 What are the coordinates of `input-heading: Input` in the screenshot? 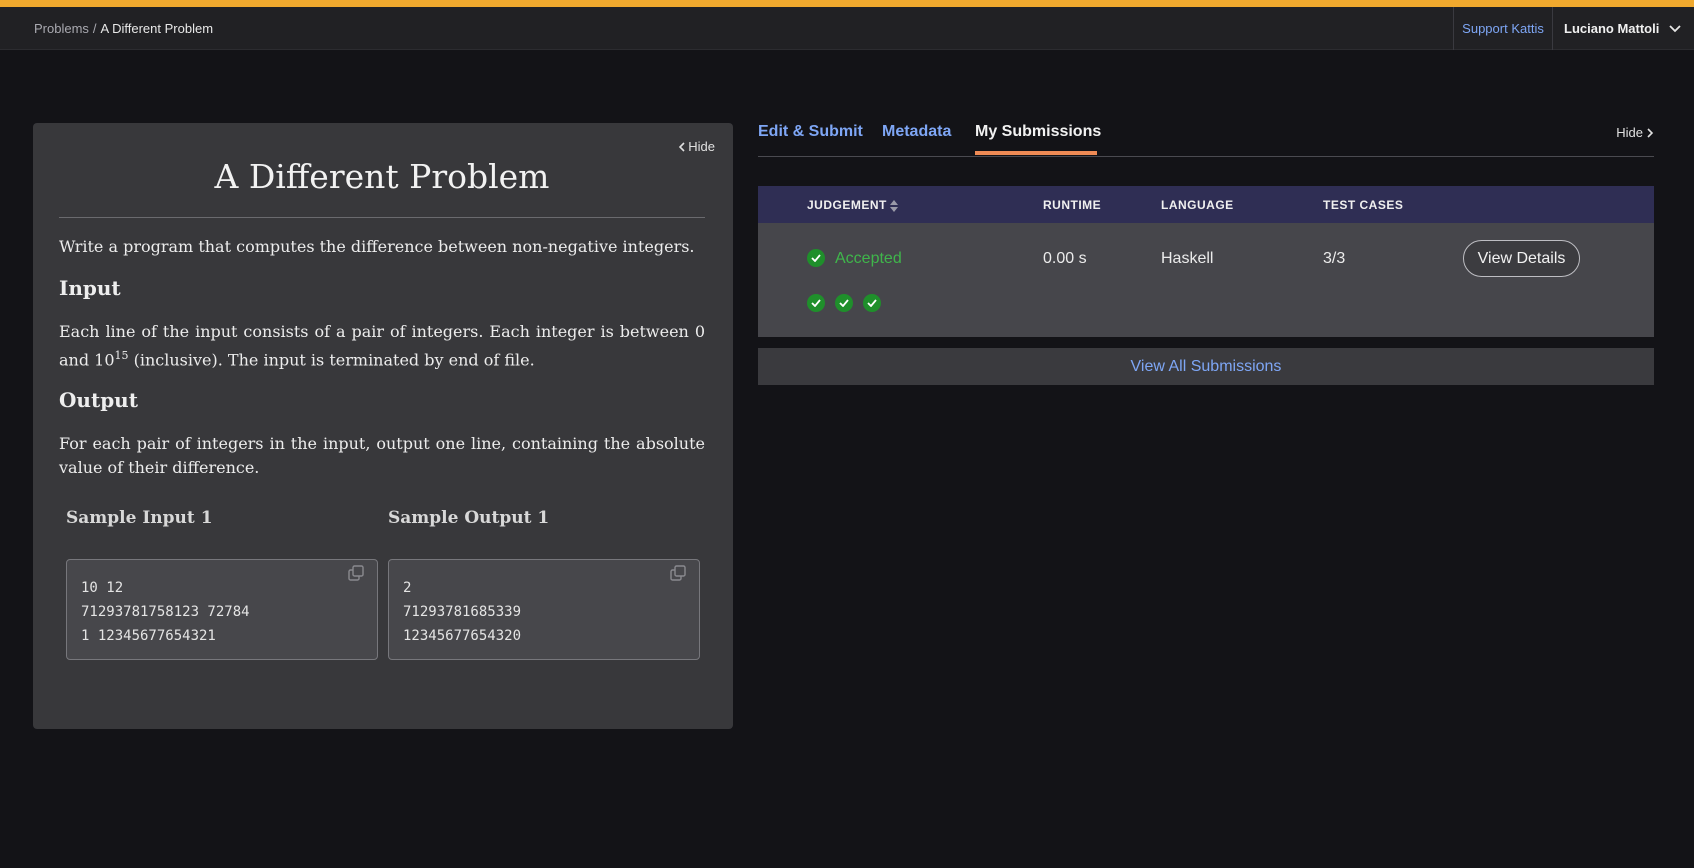 It's located at (90, 288).